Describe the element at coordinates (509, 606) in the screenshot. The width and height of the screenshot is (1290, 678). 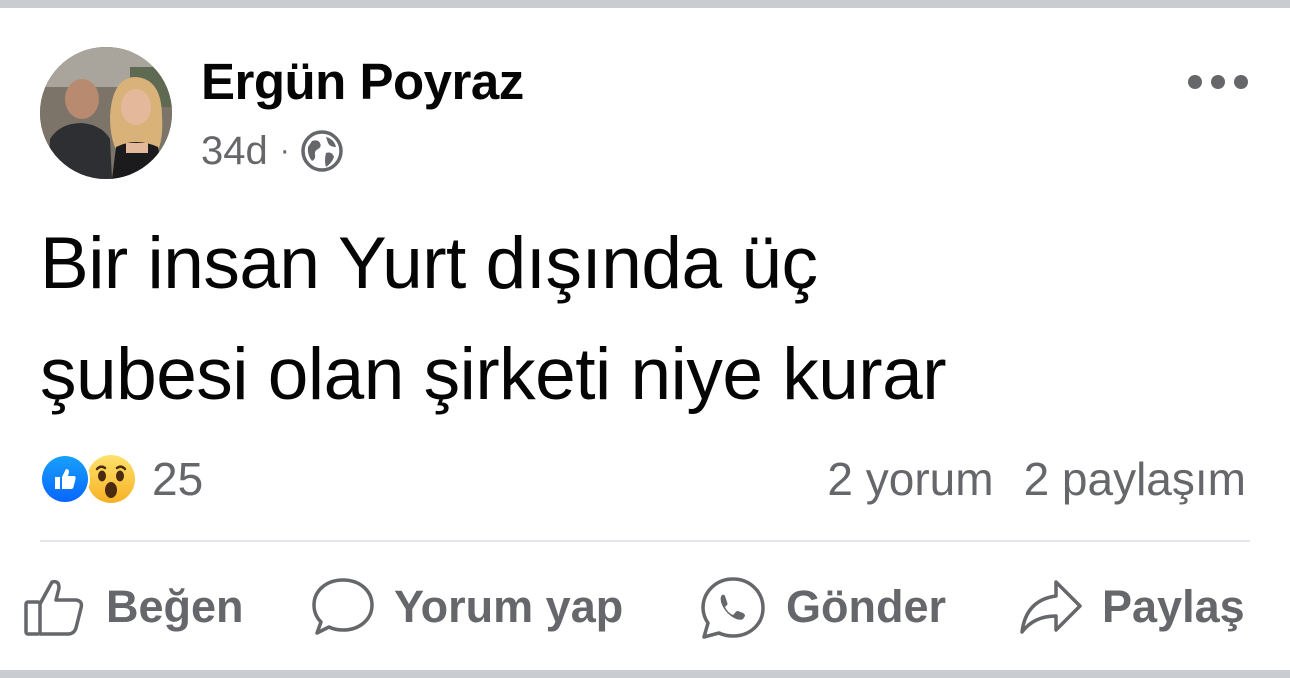
I see `comment-label: Yorum yap` at that location.